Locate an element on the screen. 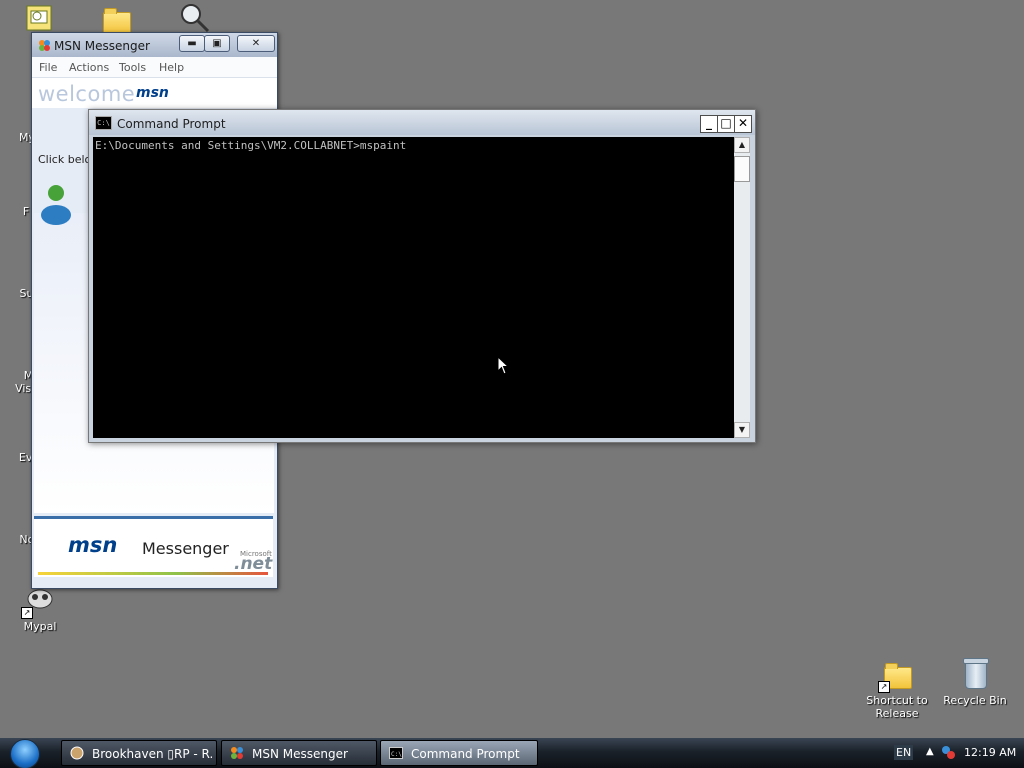 The height and width of the screenshot is (768, 1024). taskbar-button-command-prompt: C:\ Command Prompt is located at coordinates (459, 753).